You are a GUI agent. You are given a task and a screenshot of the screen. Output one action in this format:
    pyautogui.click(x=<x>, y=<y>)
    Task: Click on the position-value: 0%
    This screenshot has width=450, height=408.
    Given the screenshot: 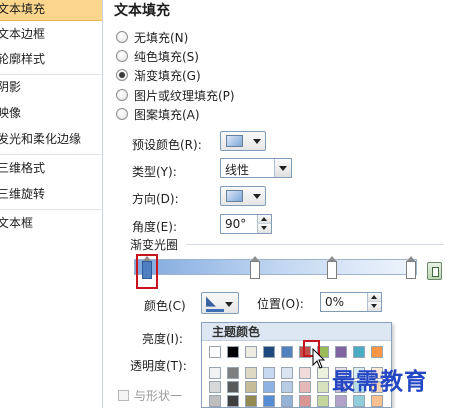 What is the action you would take?
    pyautogui.click(x=334, y=302)
    